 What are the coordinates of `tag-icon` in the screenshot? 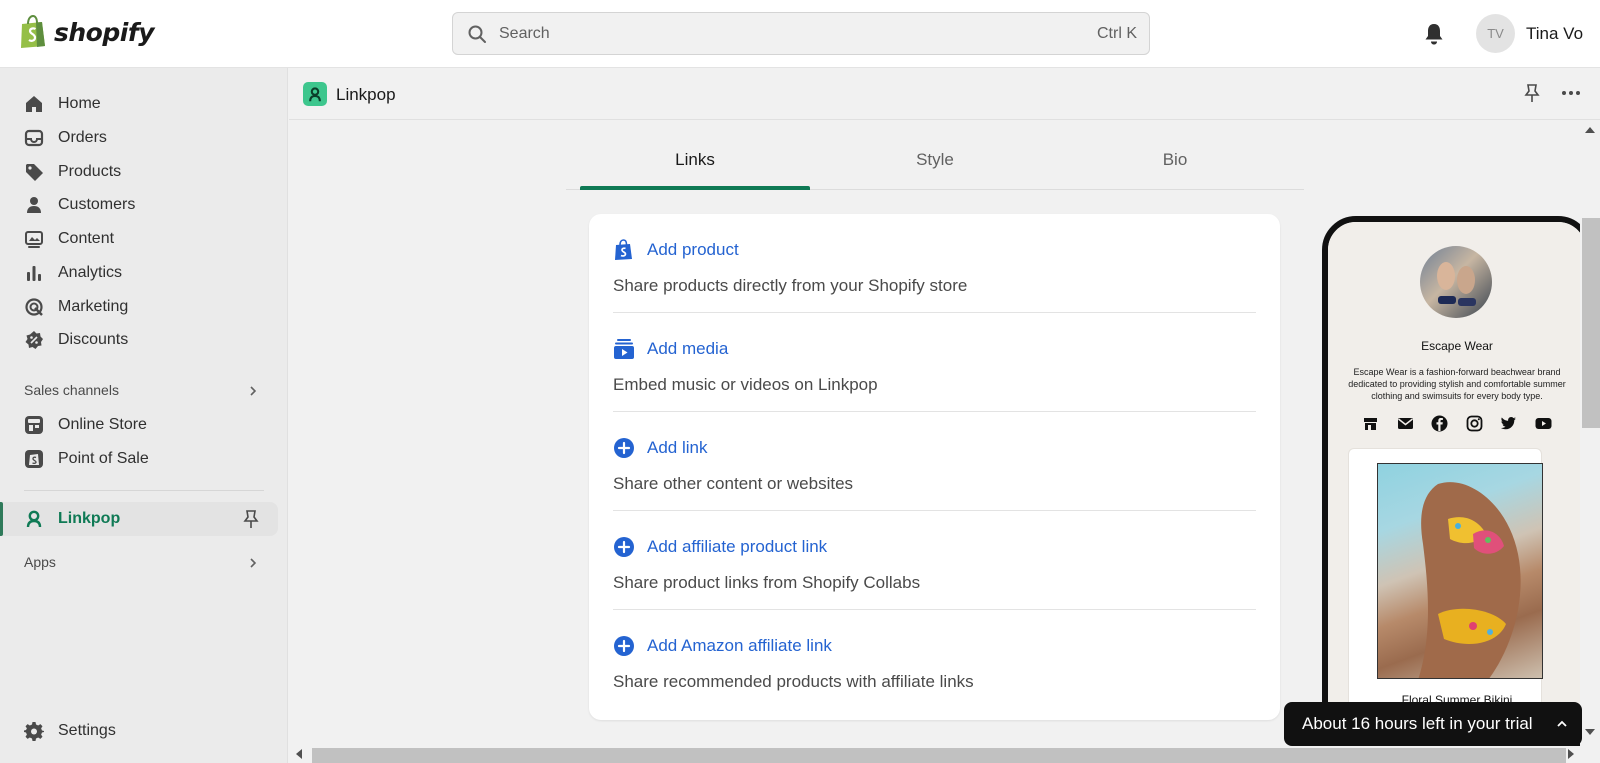 It's located at (34, 172).